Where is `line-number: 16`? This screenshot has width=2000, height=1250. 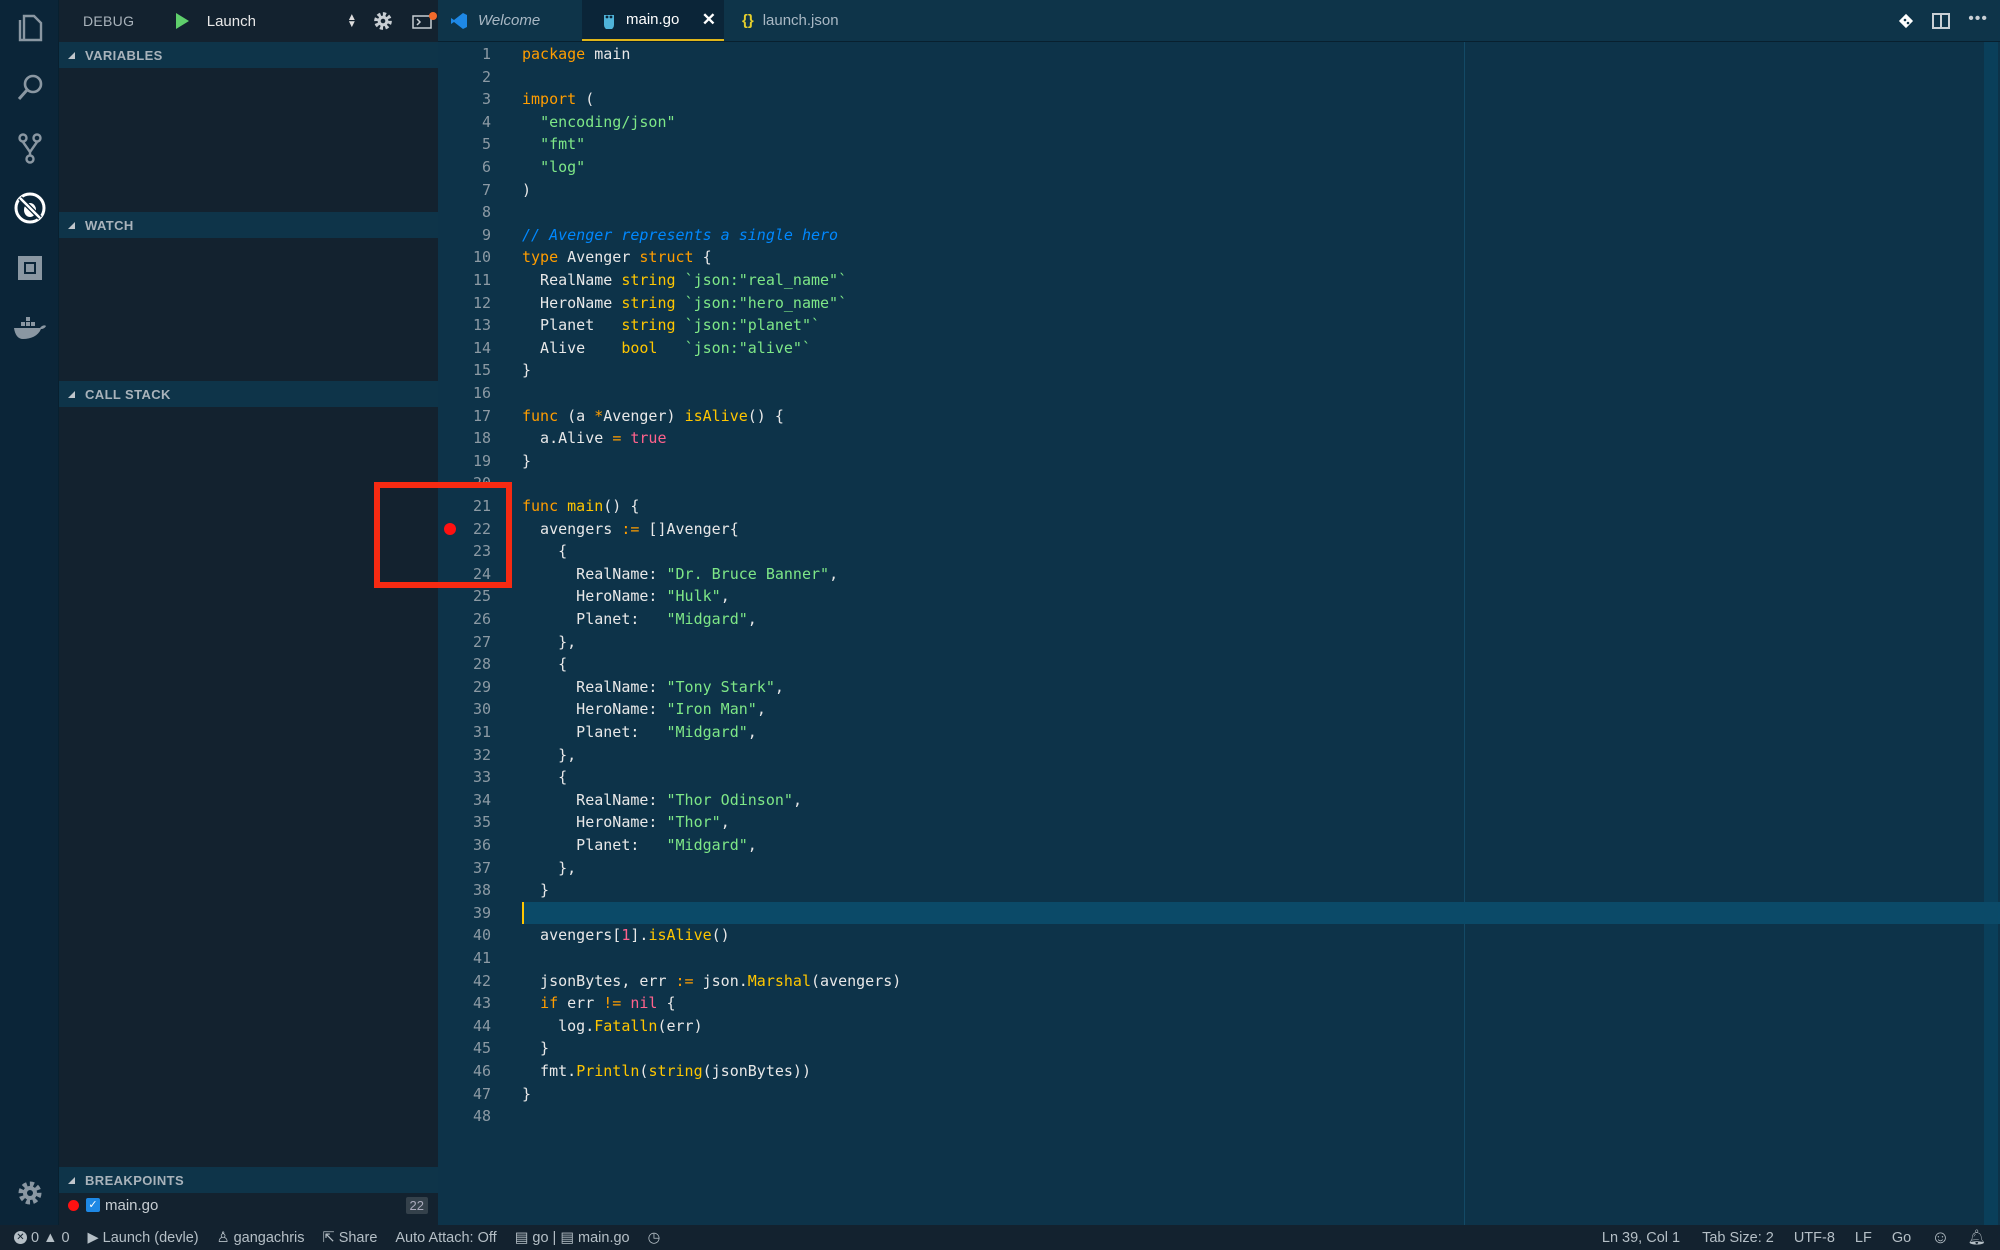 line-number: 16 is located at coordinates (482, 393).